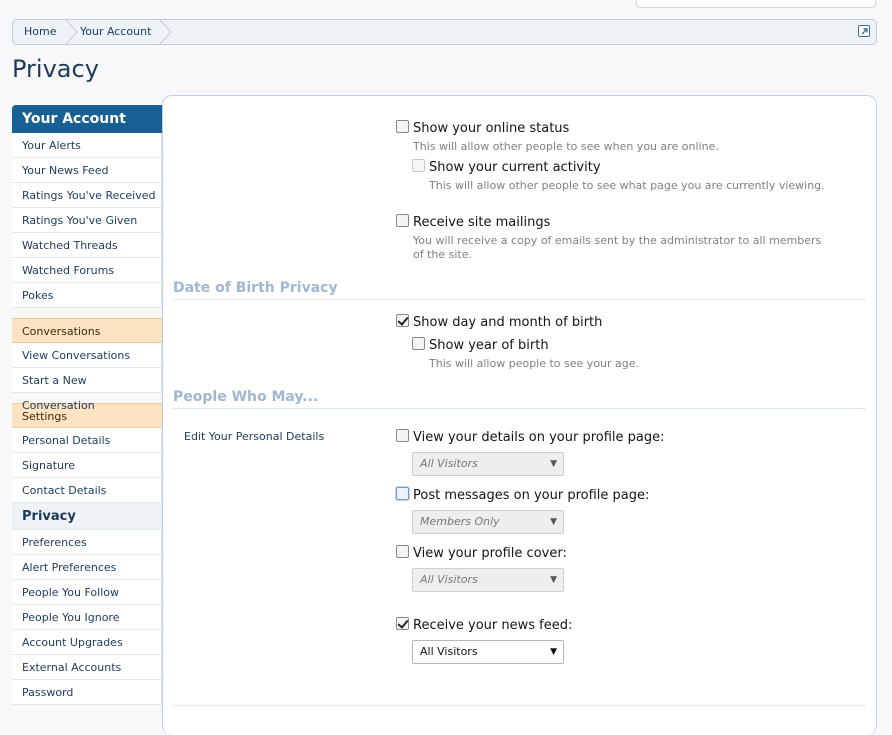  What do you see at coordinates (402, 623) in the screenshot?
I see `news-feed-checkbox` at bounding box center [402, 623].